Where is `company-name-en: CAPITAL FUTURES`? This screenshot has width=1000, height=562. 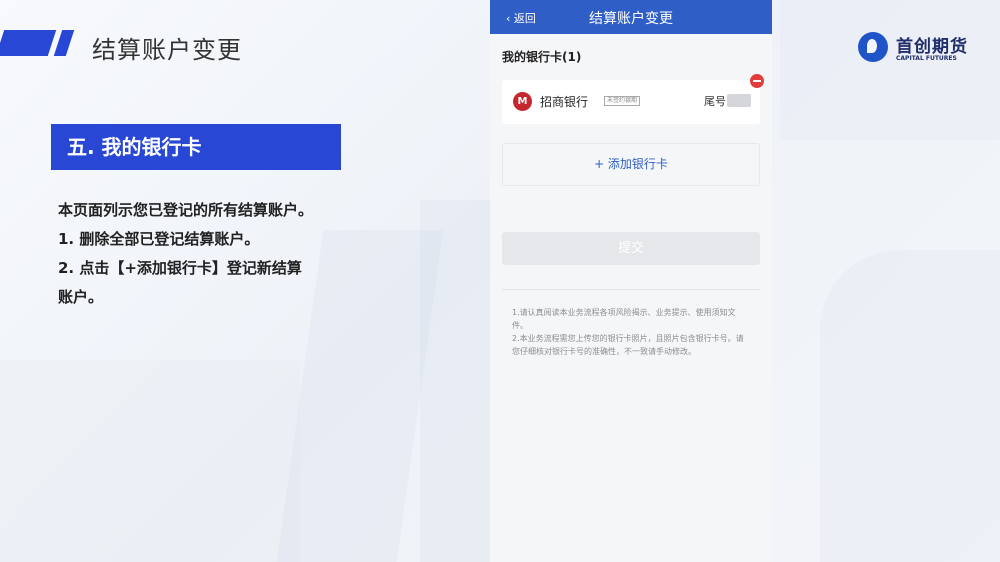
company-name-en: CAPITAL FUTURES is located at coordinates (926, 58).